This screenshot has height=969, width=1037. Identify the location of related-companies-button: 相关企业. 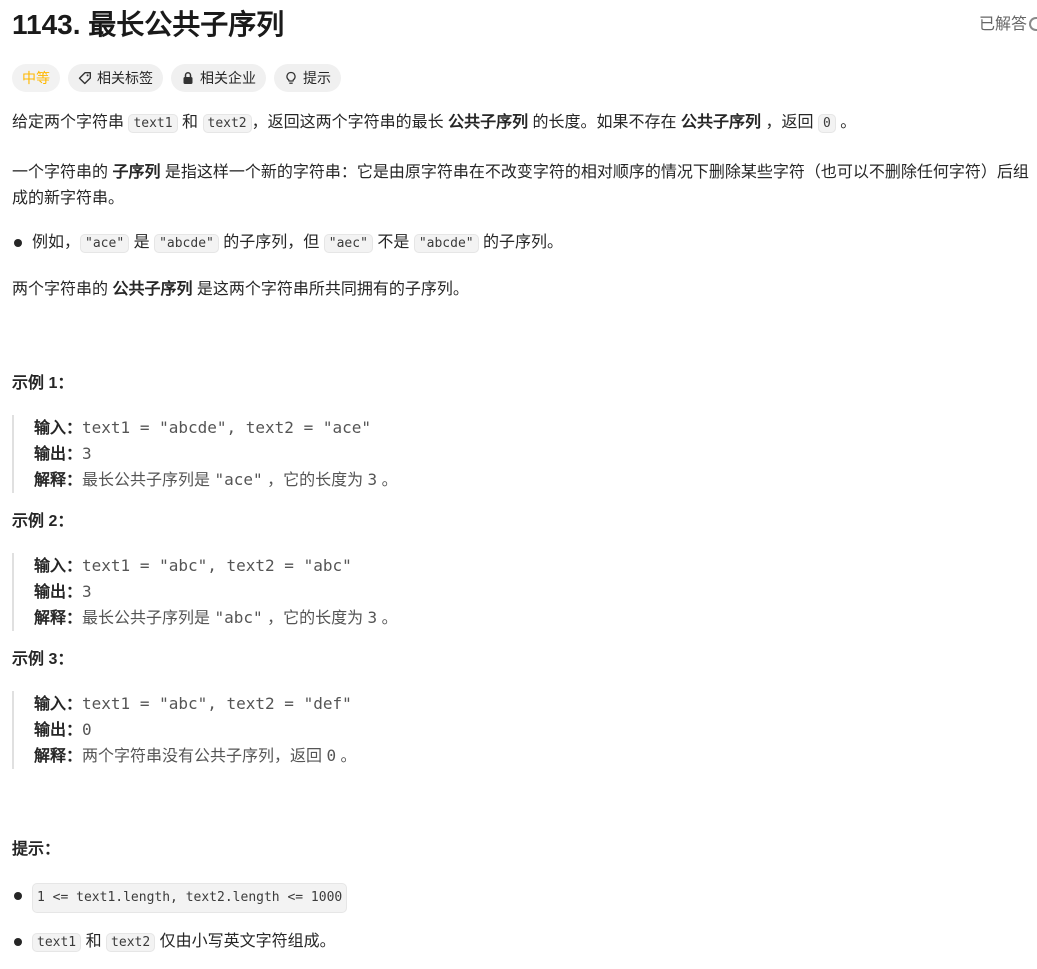
(218, 78).